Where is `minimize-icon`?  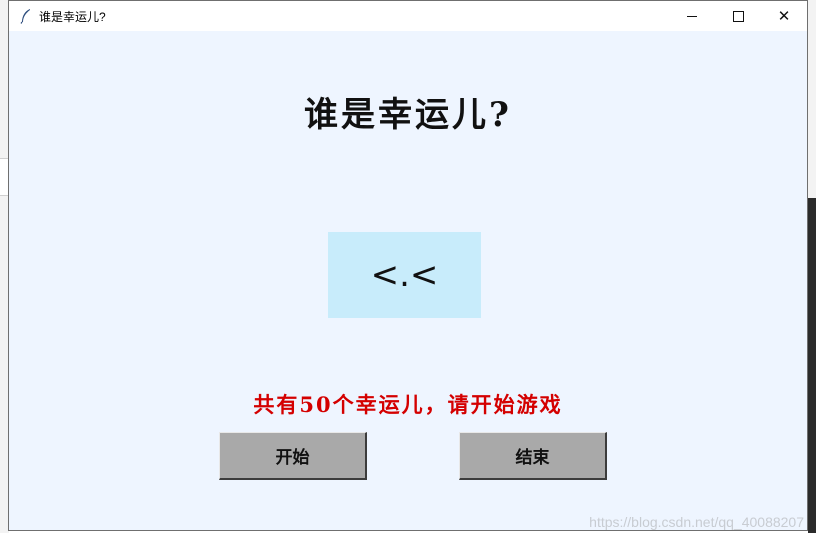 minimize-icon is located at coordinates (692, 16).